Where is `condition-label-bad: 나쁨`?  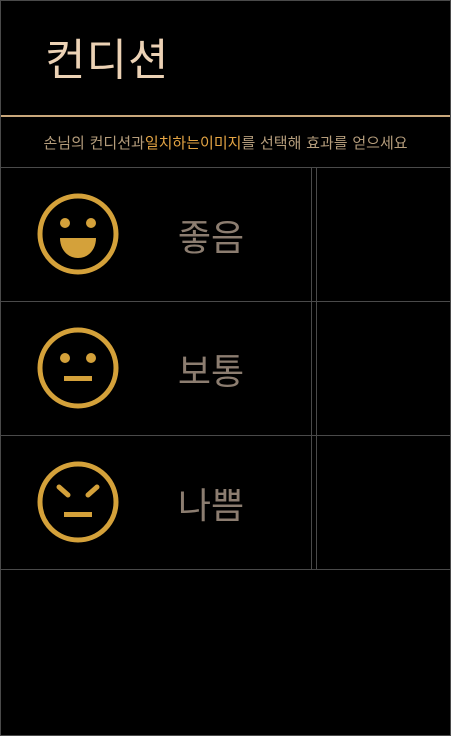
condition-label-bad: 나쁨 is located at coordinates (211, 506).